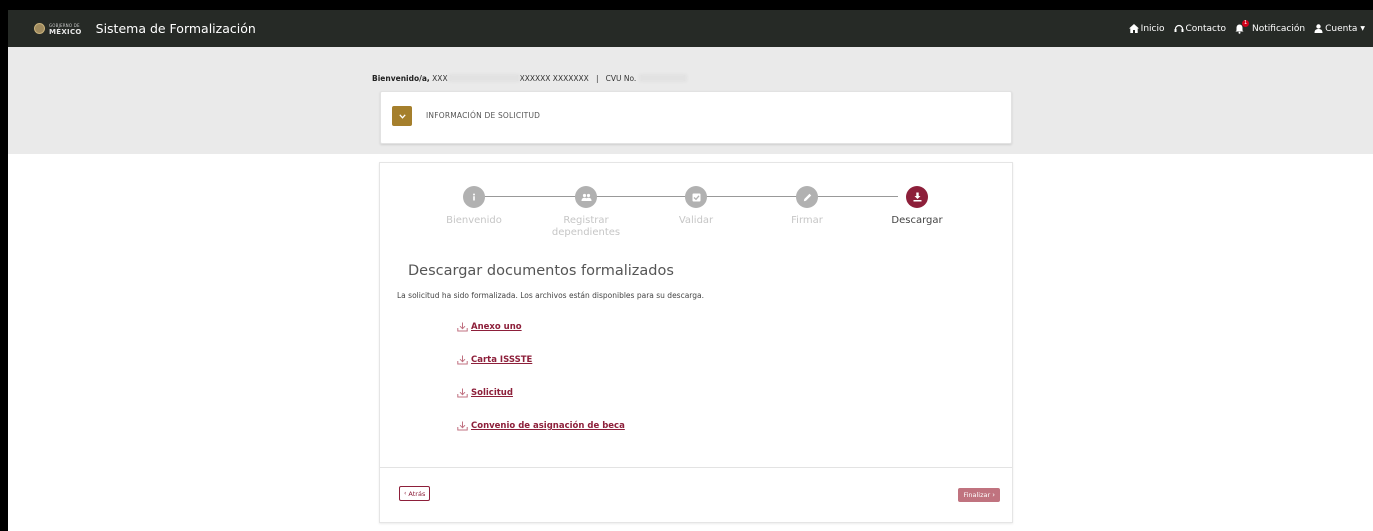 This screenshot has width=1373, height=531. Describe the element at coordinates (586, 212) in the screenshot. I see `step-registrar-dependientes: Registrar dependientes` at that location.